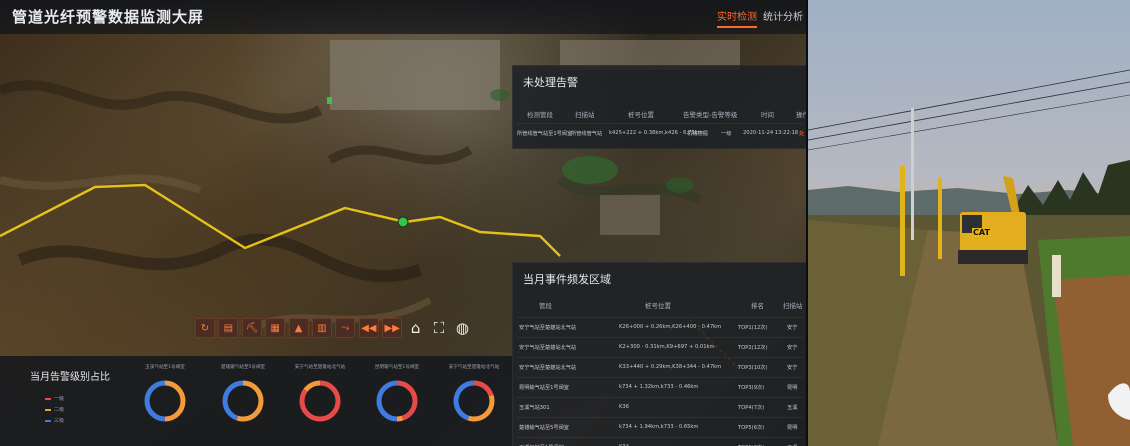  Describe the element at coordinates (205, 328) in the screenshot. I see `refresh-icon: ↻` at that location.